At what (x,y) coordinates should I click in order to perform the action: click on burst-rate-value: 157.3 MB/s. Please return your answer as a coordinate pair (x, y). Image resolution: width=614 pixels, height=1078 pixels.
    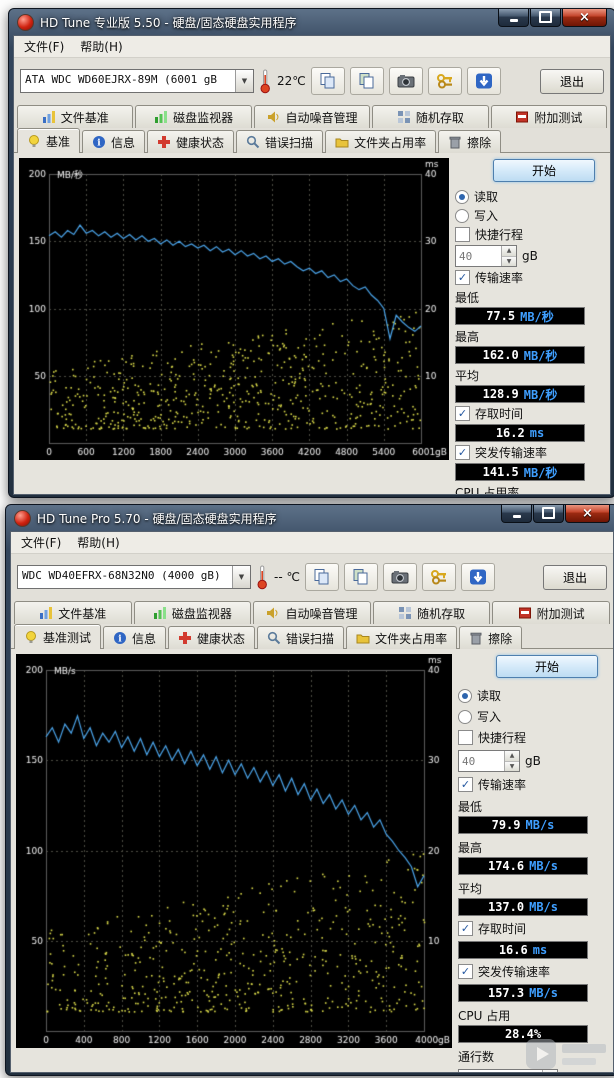
    Looking at the image, I should click on (523, 993).